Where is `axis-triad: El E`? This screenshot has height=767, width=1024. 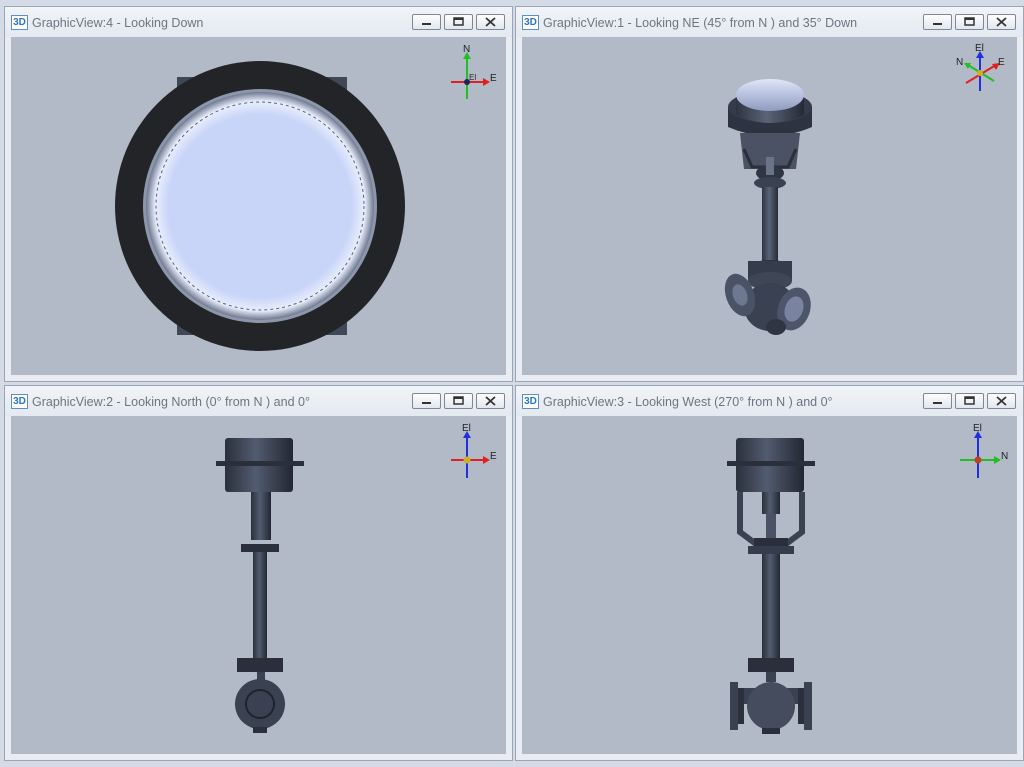 axis-triad: El E is located at coordinates (474, 450).